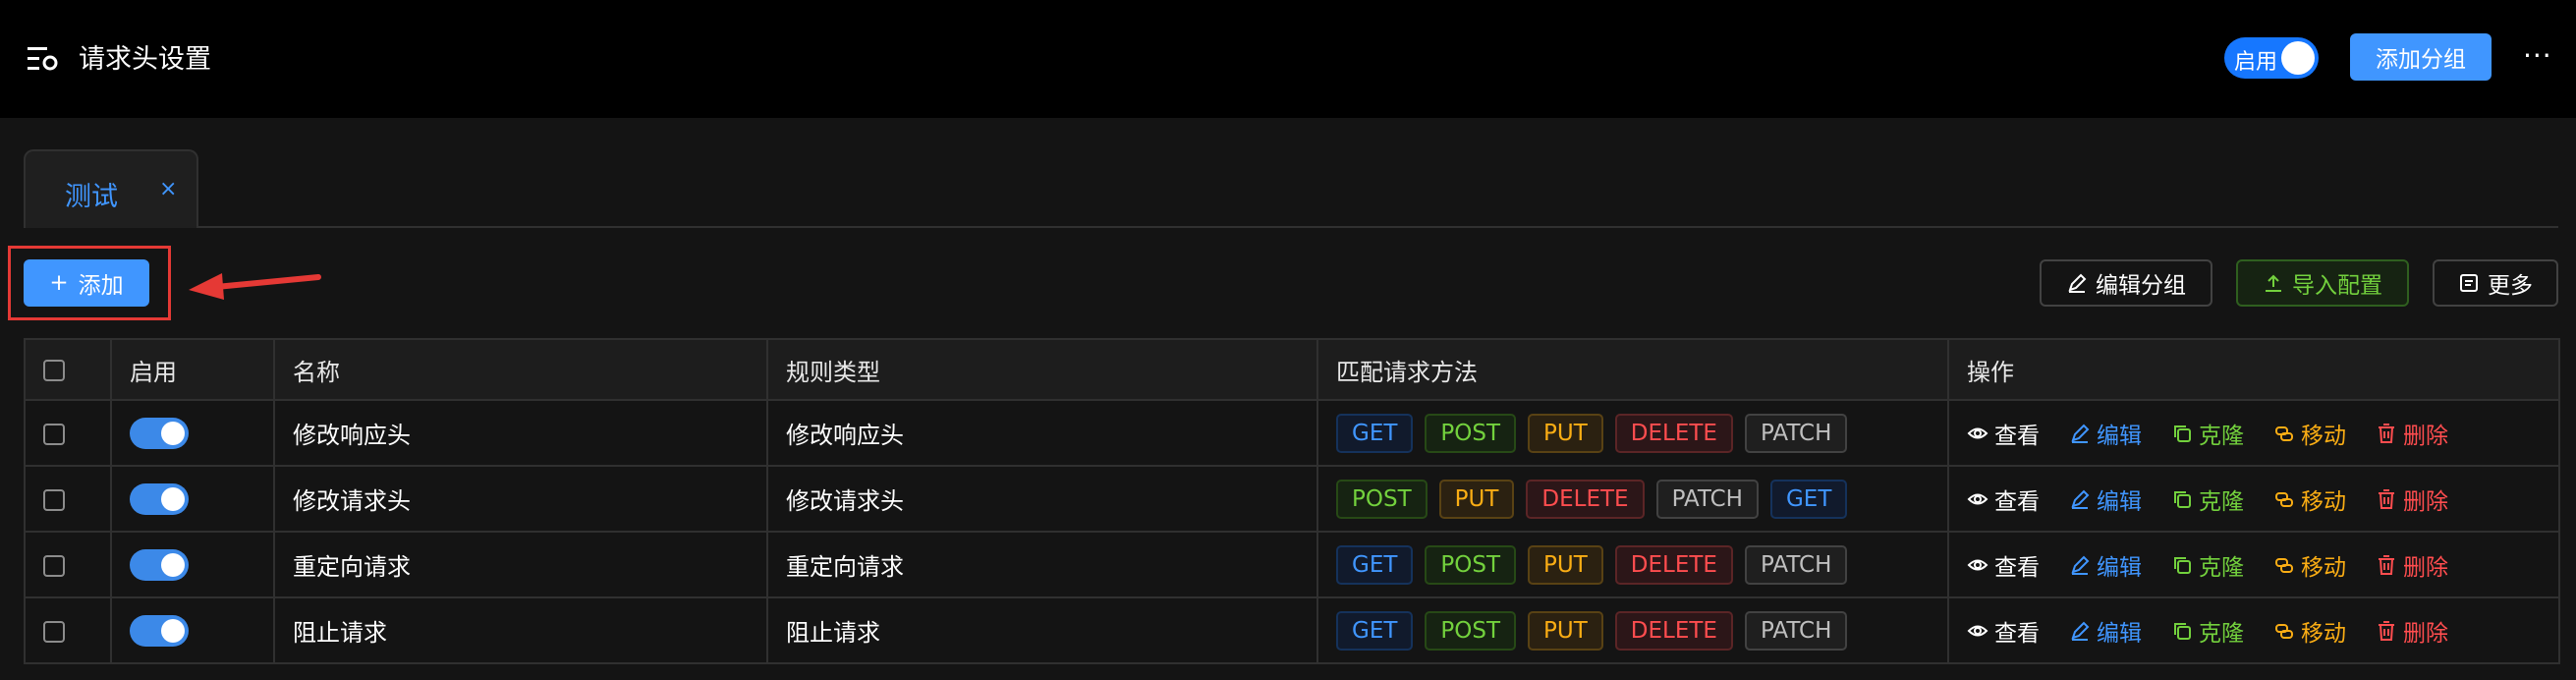 Image resolution: width=2576 pixels, height=680 pixels. I want to click on global-enable-label: 启用, so click(2256, 62).